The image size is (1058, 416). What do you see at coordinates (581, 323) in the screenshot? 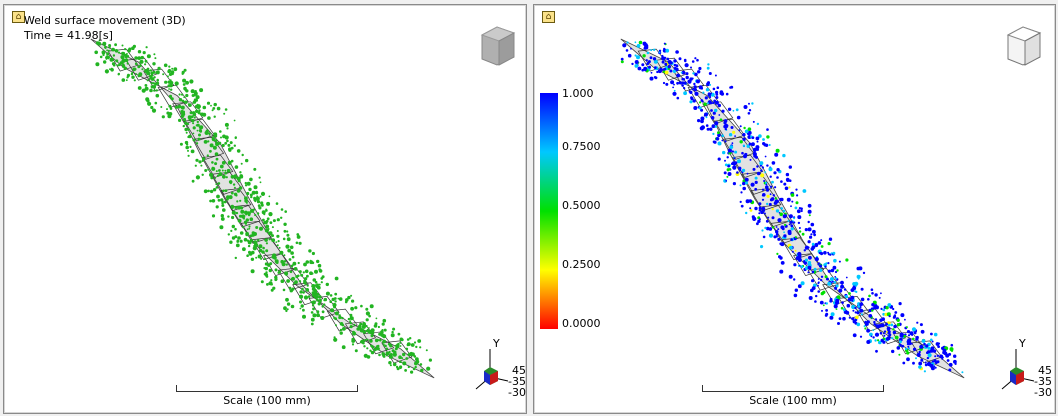
I see `legend-label-min: 0.0000` at bounding box center [581, 323].